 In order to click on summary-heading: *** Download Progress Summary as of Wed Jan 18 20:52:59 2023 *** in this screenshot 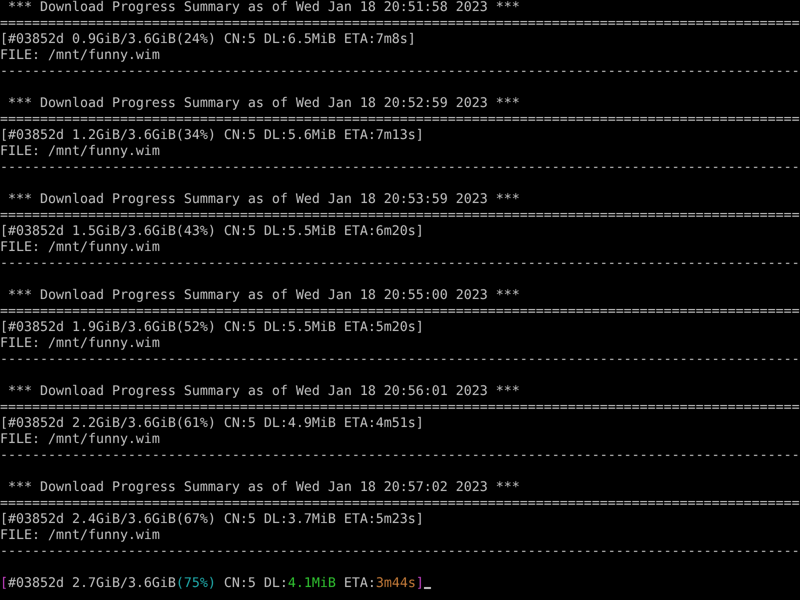, I will do `click(263, 104)`.